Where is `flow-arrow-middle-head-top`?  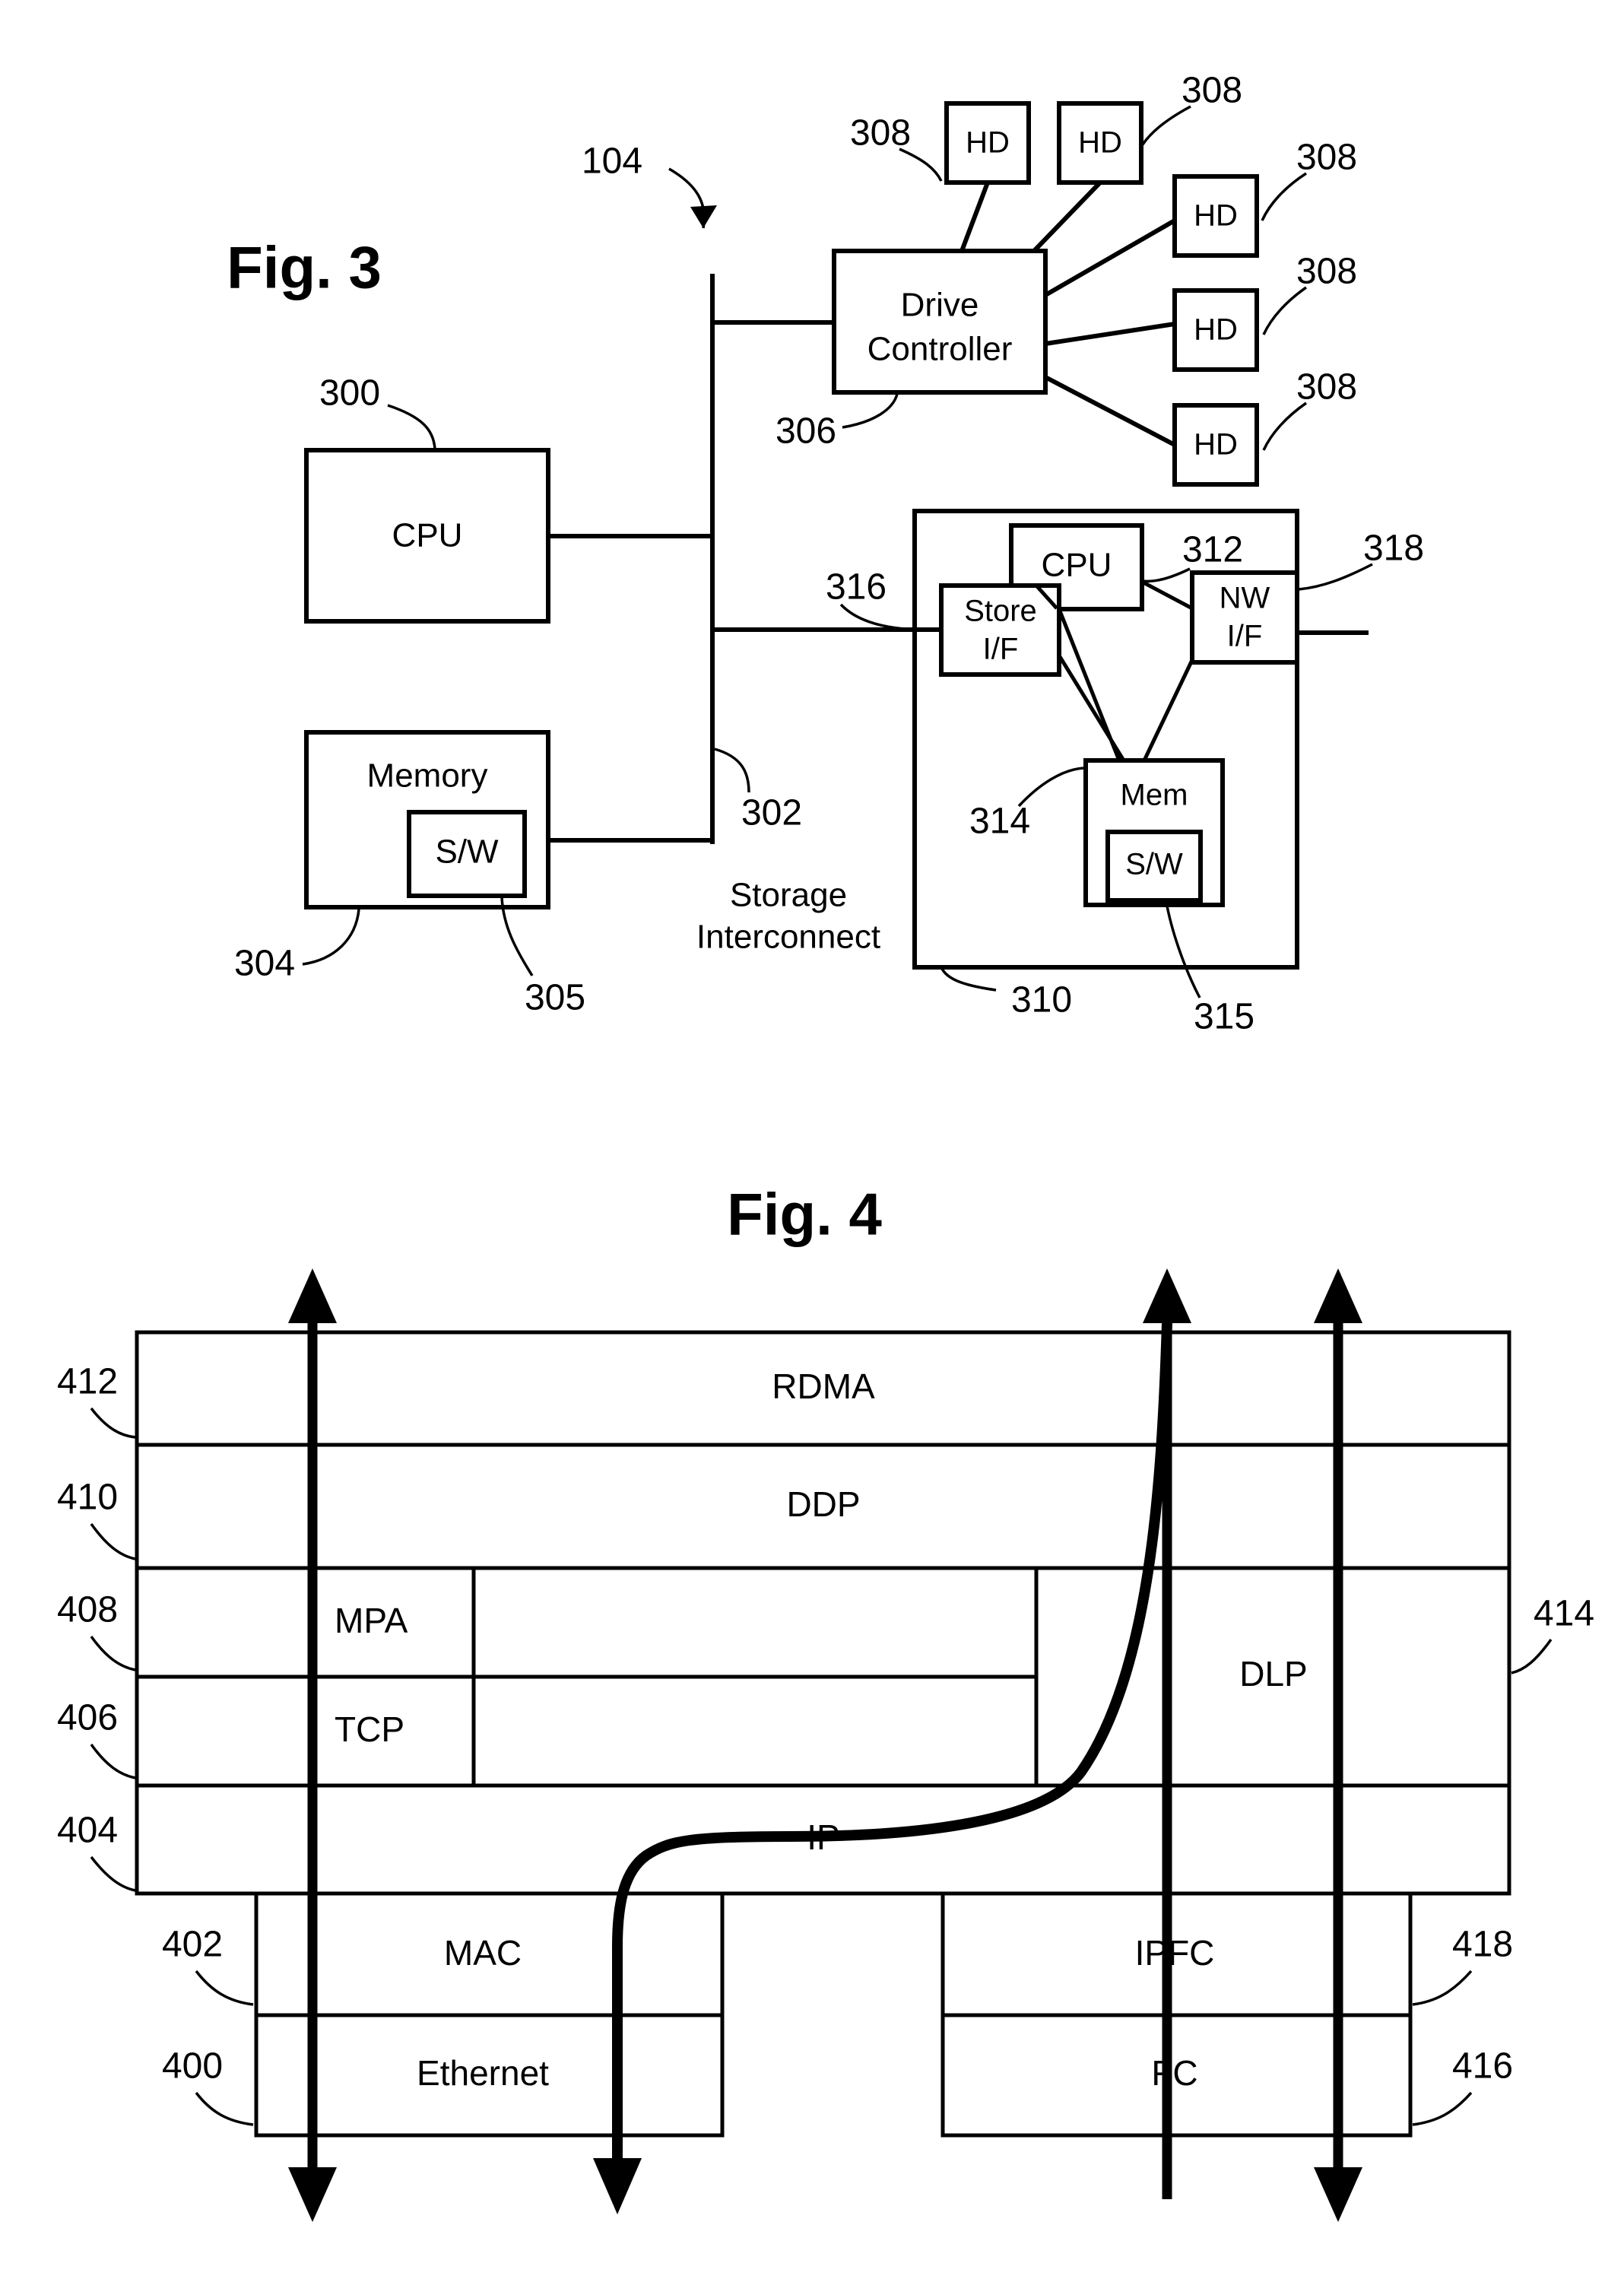
flow-arrow-middle-head-top is located at coordinates (1167, 1296).